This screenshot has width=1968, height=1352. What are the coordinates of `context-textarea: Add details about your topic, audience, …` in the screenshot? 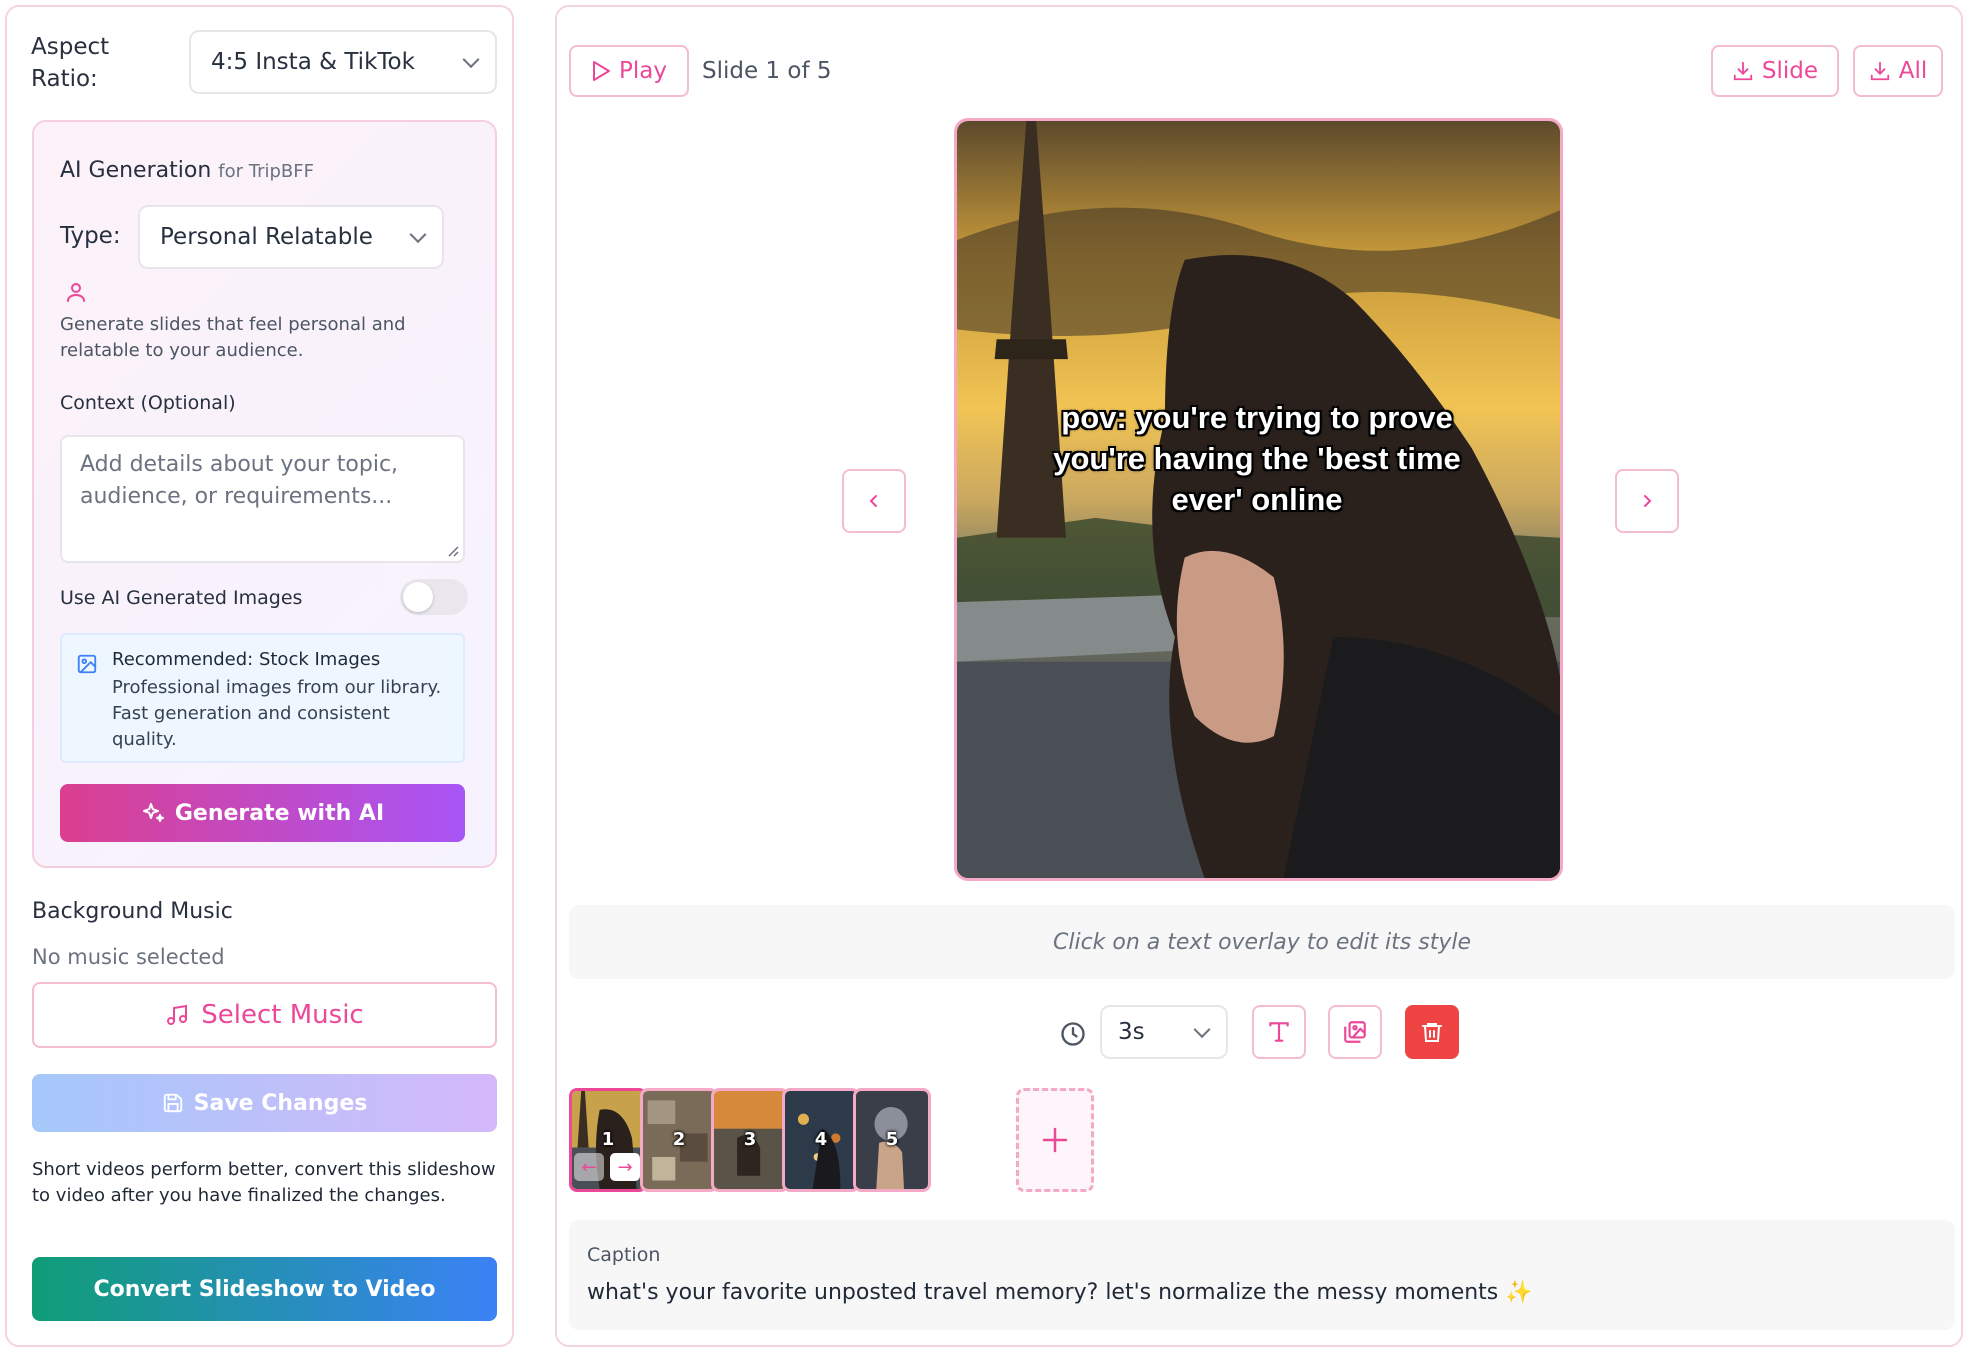 It's located at (262, 499).